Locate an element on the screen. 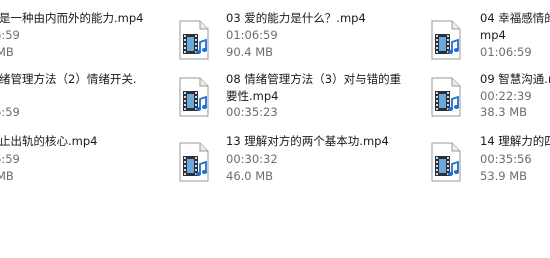 The width and height of the screenshot is (550, 258). file-duration: 00:35:23 is located at coordinates (252, 112).